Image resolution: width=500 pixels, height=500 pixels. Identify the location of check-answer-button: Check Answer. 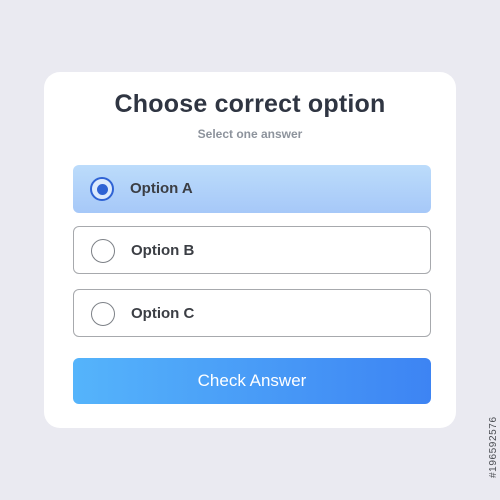
(252, 381).